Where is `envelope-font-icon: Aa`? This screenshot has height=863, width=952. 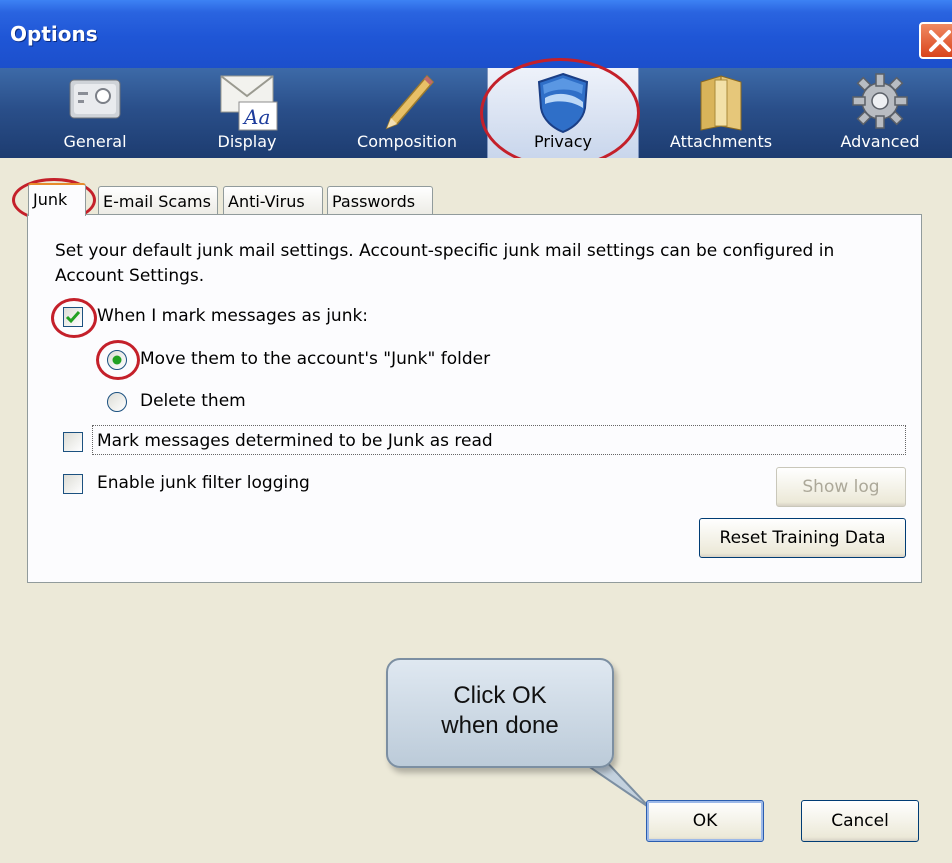 envelope-font-icon: Aa is located at coordinates (249, 103).